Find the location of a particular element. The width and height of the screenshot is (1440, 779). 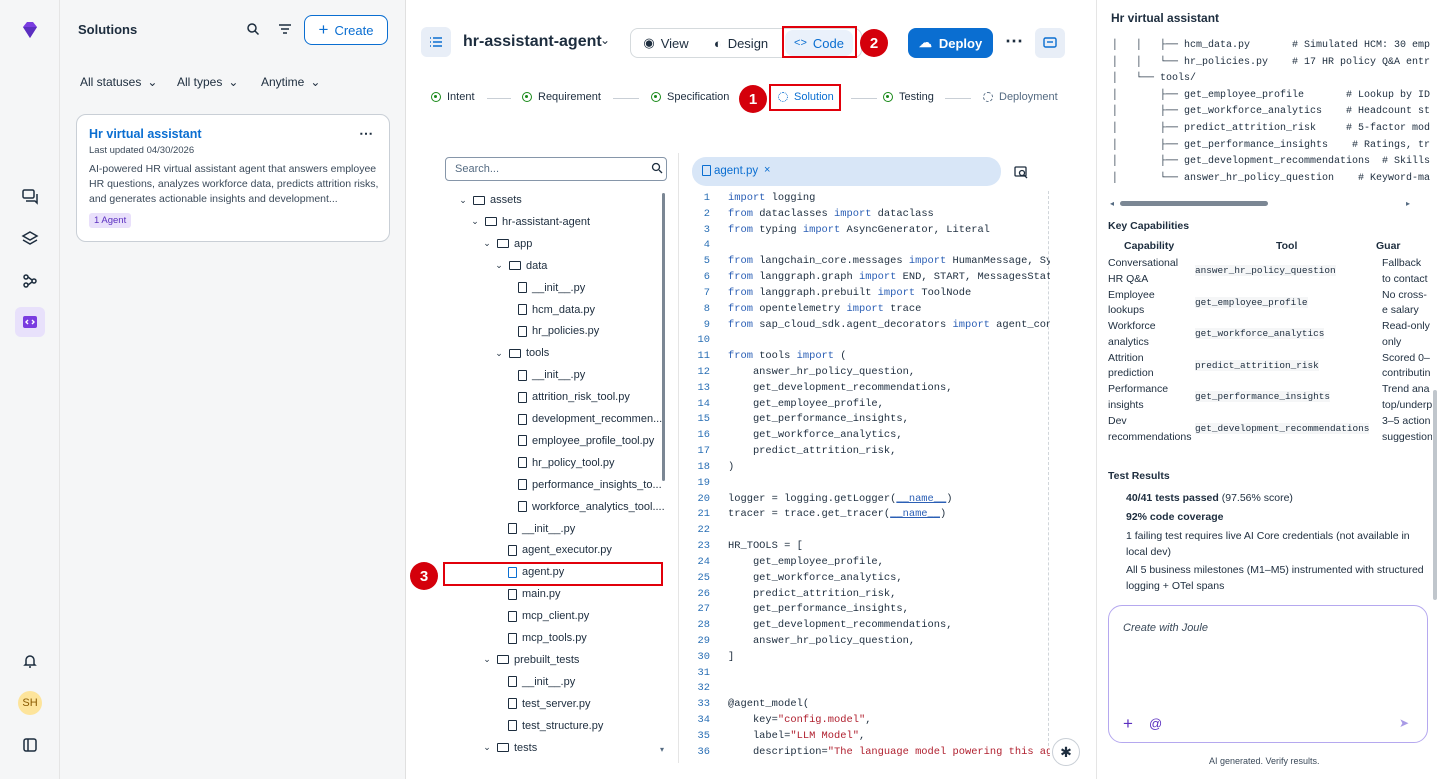

code-line: ) is located at coordinates (889, 468).